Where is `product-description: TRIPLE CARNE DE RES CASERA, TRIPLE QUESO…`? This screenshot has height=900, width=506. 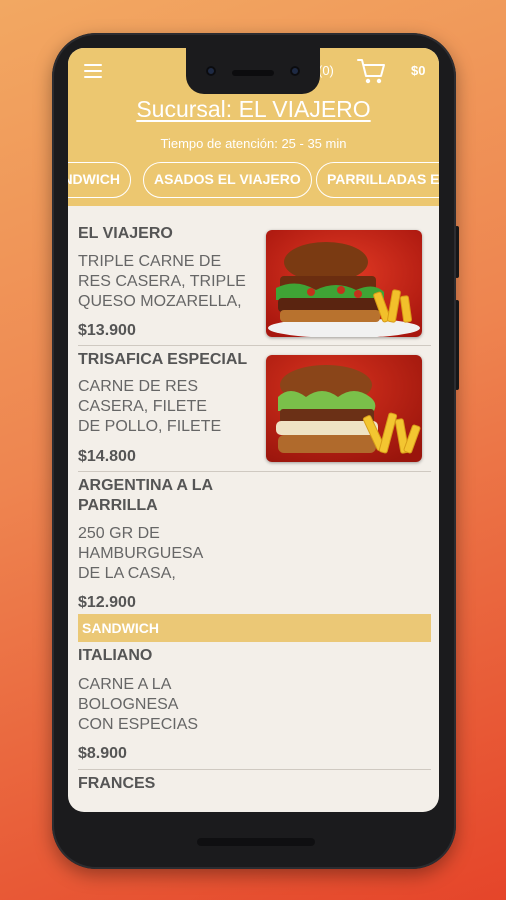 product-description: TRIPLE CARNE DE RES CASERA, TRIPLE QUESO… is located at coordinates (162, 282).